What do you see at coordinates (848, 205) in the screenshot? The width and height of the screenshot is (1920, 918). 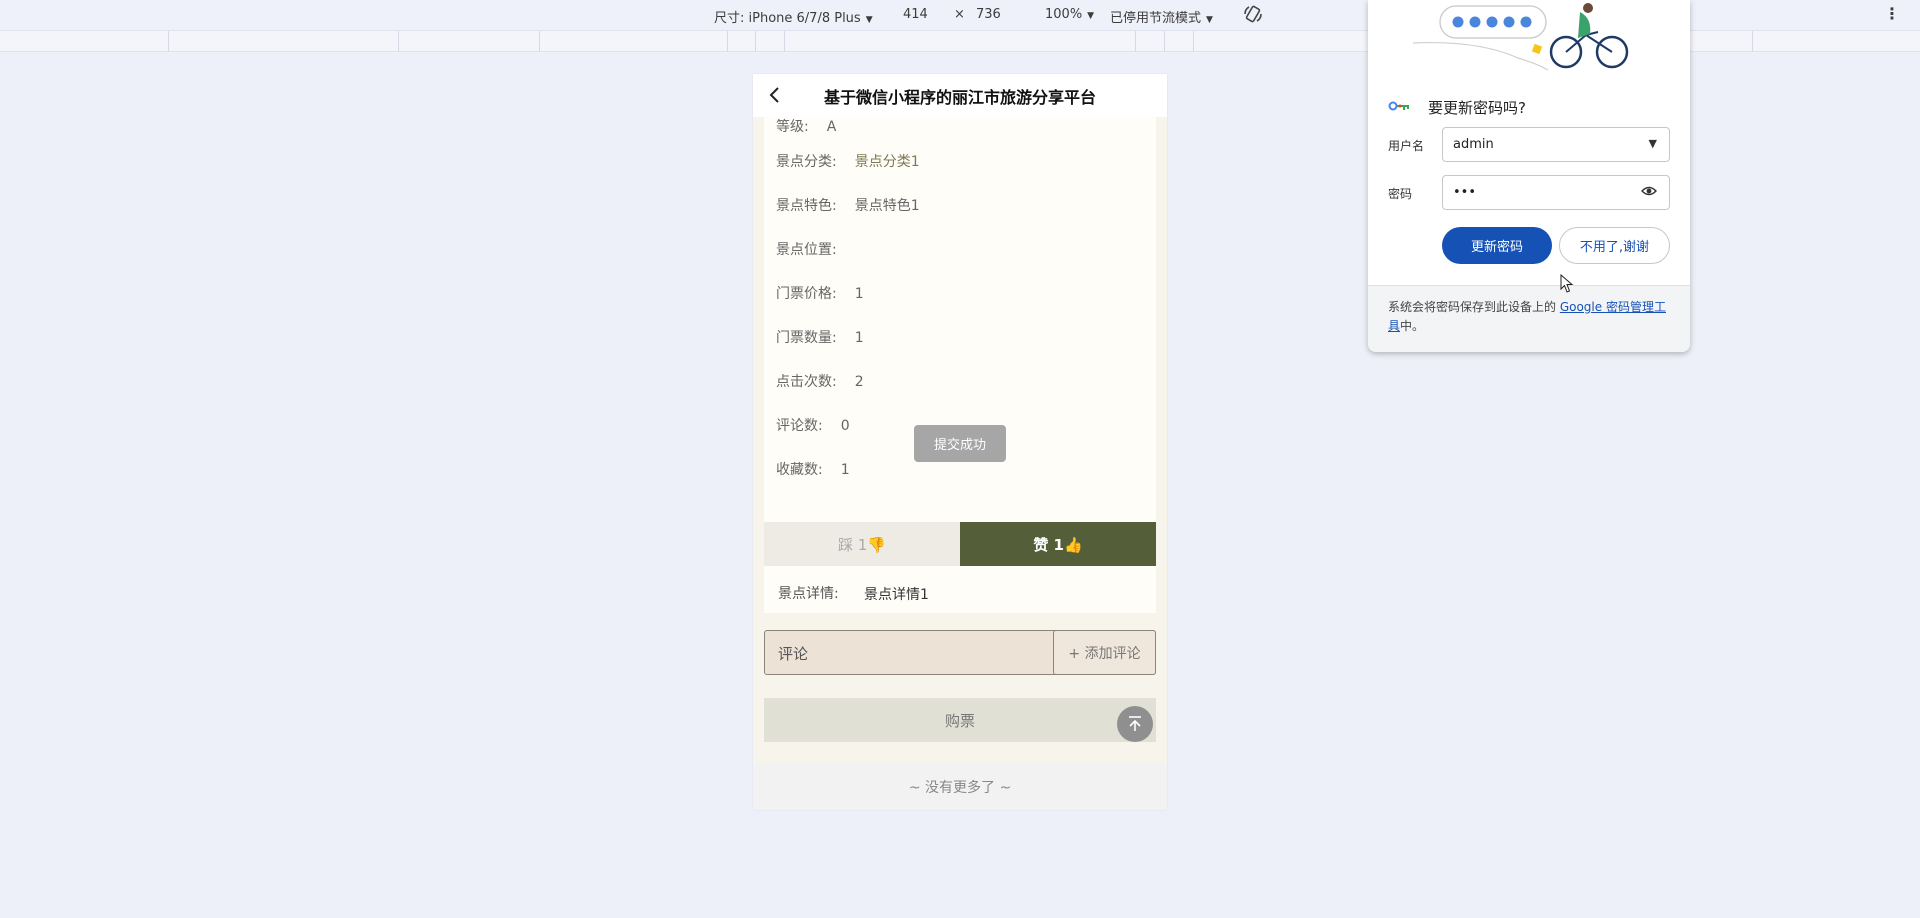 I see `info-row-feature: 景点特色: 景点特色1` at bounding box center [848, 205].